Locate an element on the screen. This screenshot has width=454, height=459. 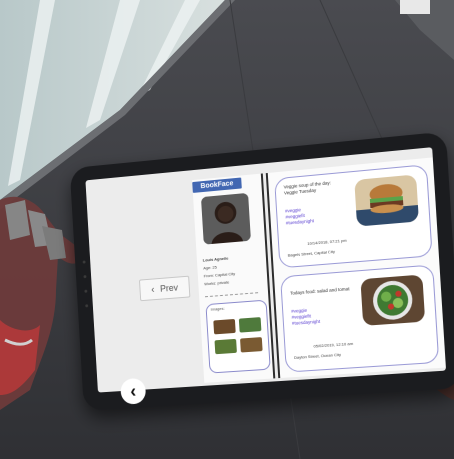
chevron-left-icon: ‹ is located at coordinates (153, 289).